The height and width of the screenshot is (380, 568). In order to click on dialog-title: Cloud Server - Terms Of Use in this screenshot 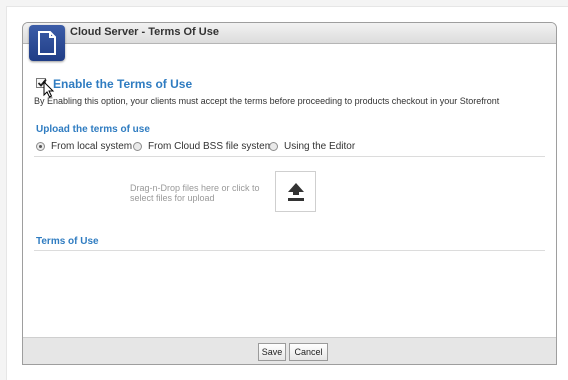, I will do `click(144, 32)`.